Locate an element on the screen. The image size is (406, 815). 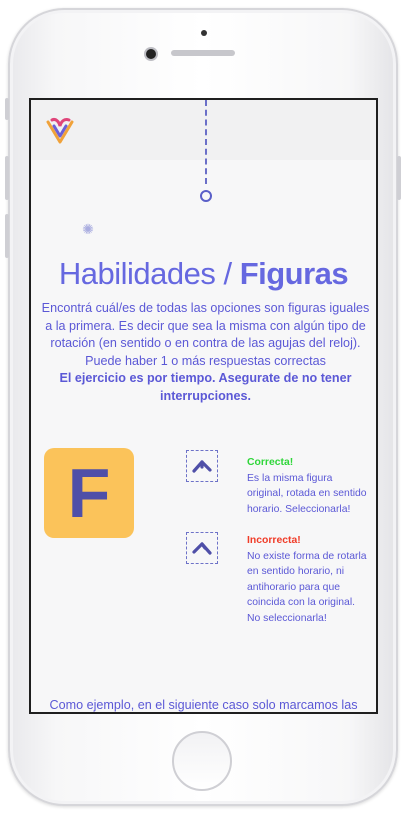
home-button is located at coordinates (202, 761).